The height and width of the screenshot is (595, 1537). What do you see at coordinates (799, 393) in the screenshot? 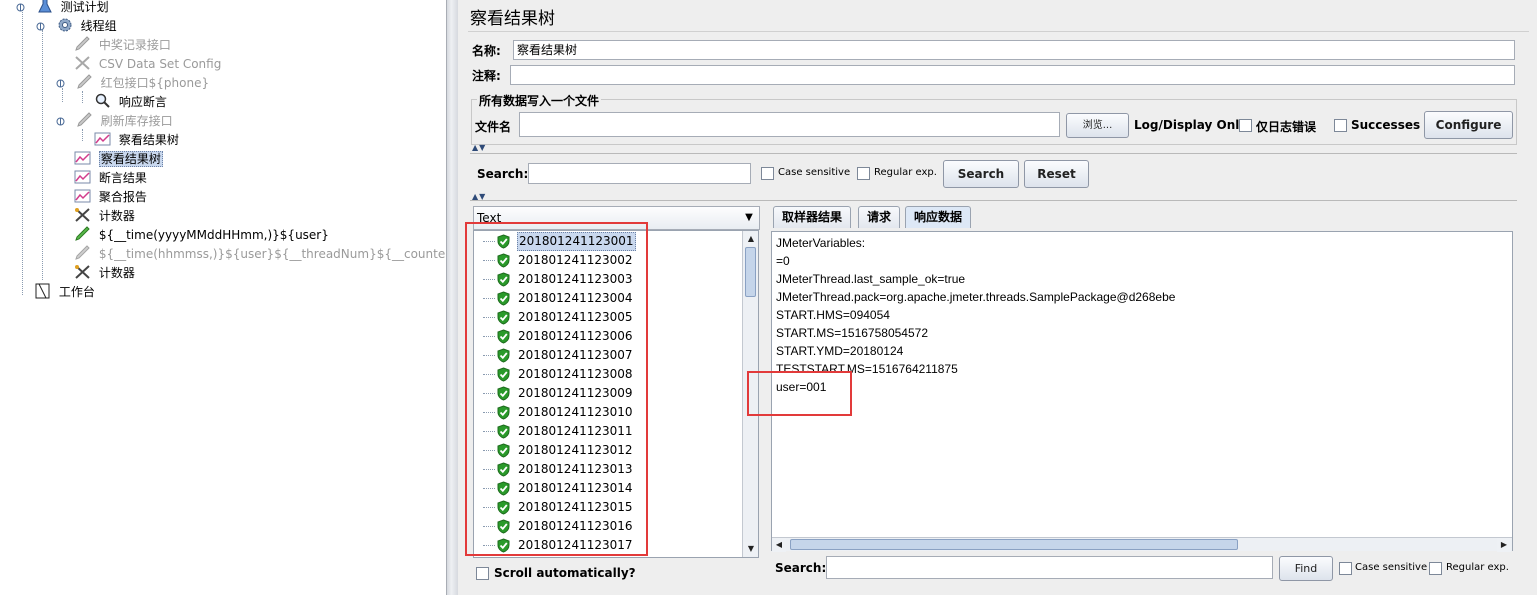
I see `highlight-box-user-var` at bounding box center [799, 393].